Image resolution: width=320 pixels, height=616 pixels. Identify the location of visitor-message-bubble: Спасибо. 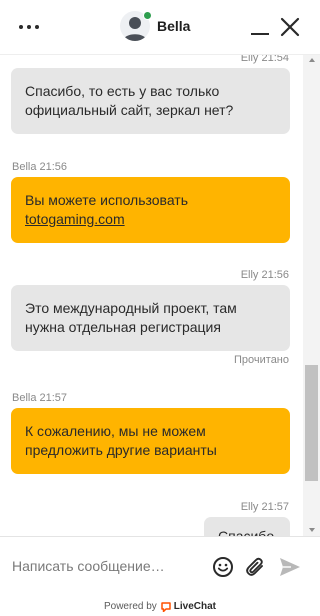
(247, 526).